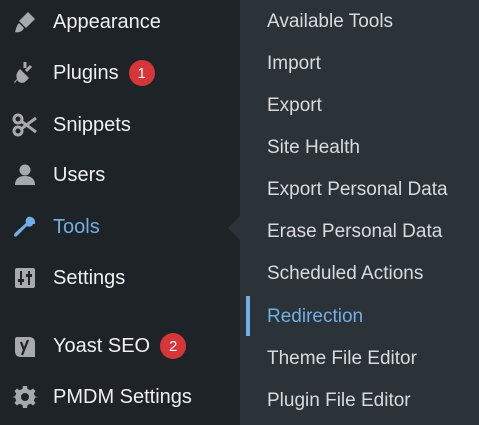  I want to click on sidebar-item-label: Plugins, so click(86, 72).